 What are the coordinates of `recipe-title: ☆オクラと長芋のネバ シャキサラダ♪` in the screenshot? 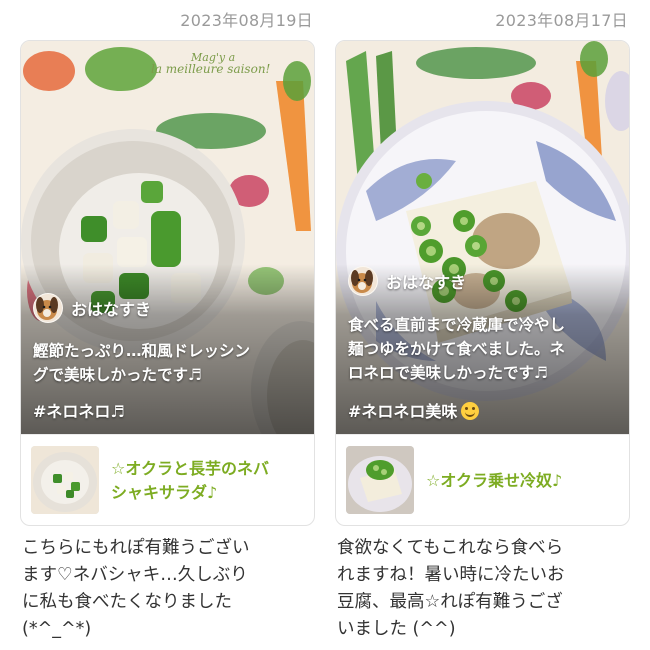 It's located at (208, 481).